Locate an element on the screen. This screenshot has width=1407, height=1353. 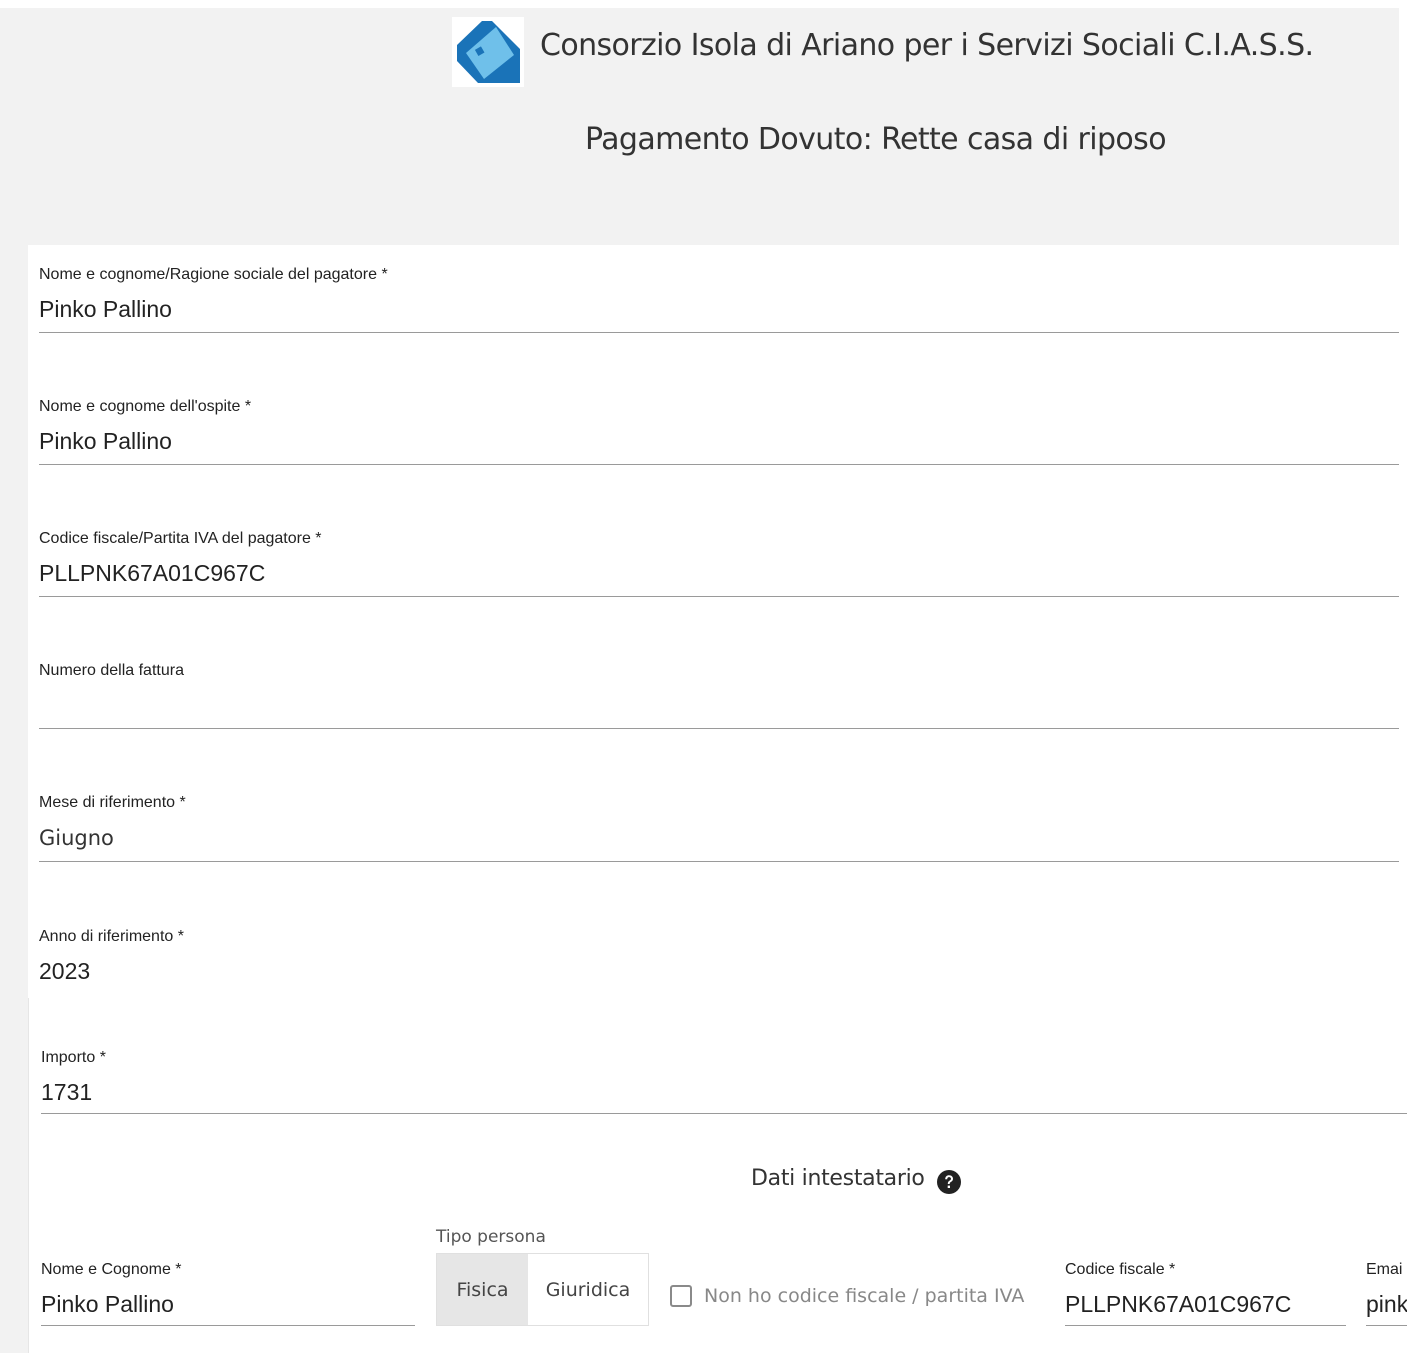
left-gutter-bottom is located at coordinates (14, 1175).